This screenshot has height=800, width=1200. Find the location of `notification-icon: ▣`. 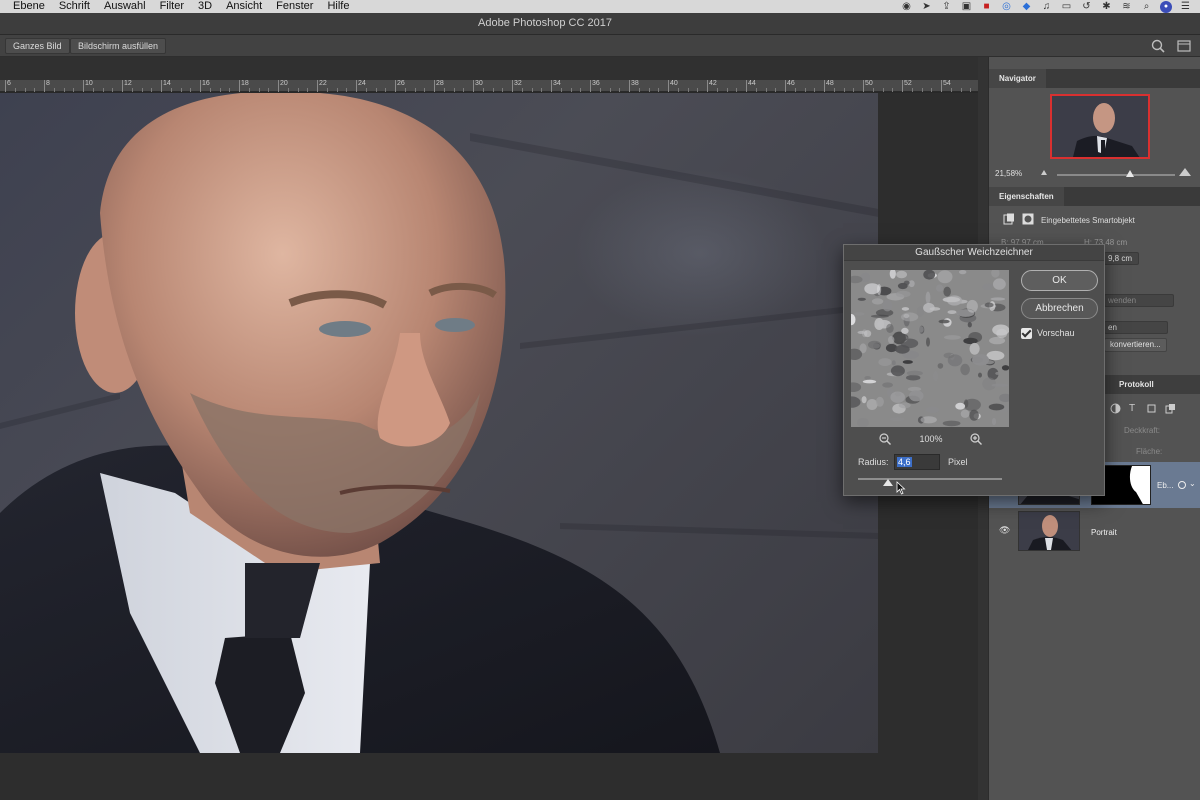

notification-icon: ▣ is located at coordinates (966, 6).